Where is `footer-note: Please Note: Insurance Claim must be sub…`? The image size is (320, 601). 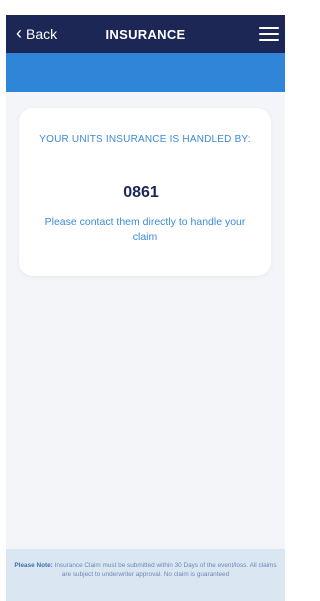
footer-note: Please Note: Insurance Claim must be sub… is located at coordinates (145, 575).